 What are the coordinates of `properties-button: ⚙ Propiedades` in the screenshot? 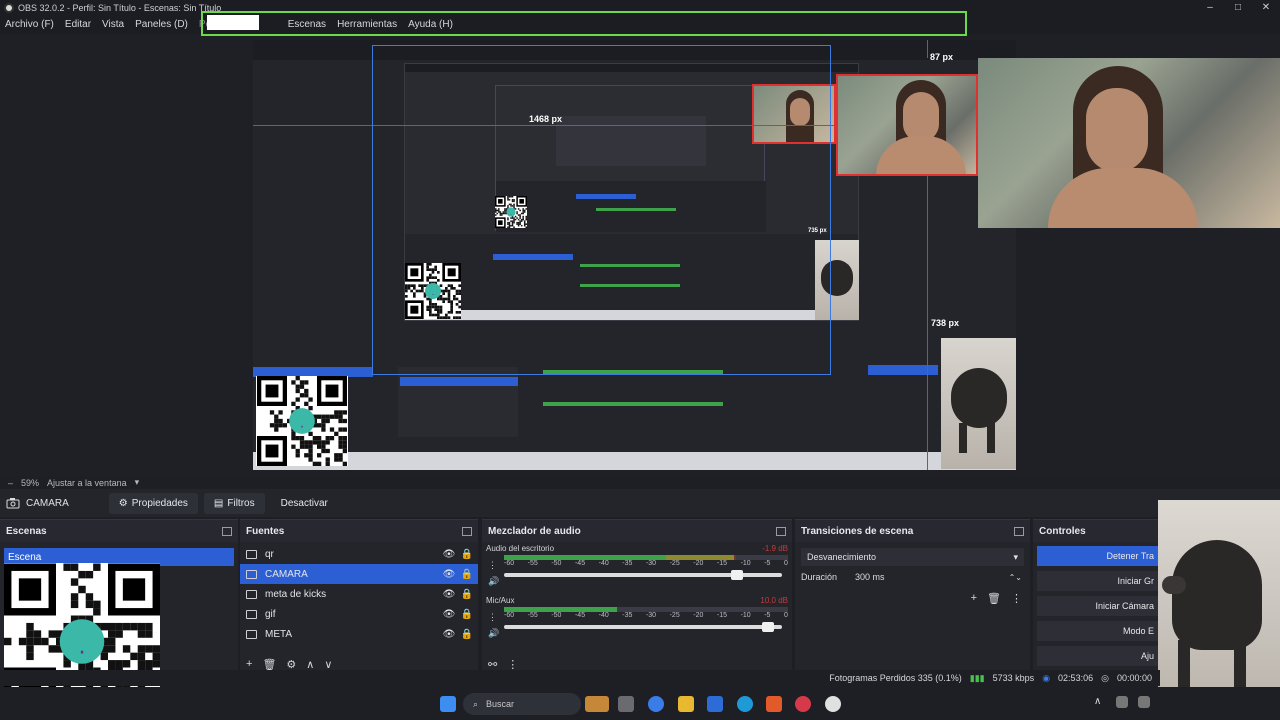 It's located at (153, 503).